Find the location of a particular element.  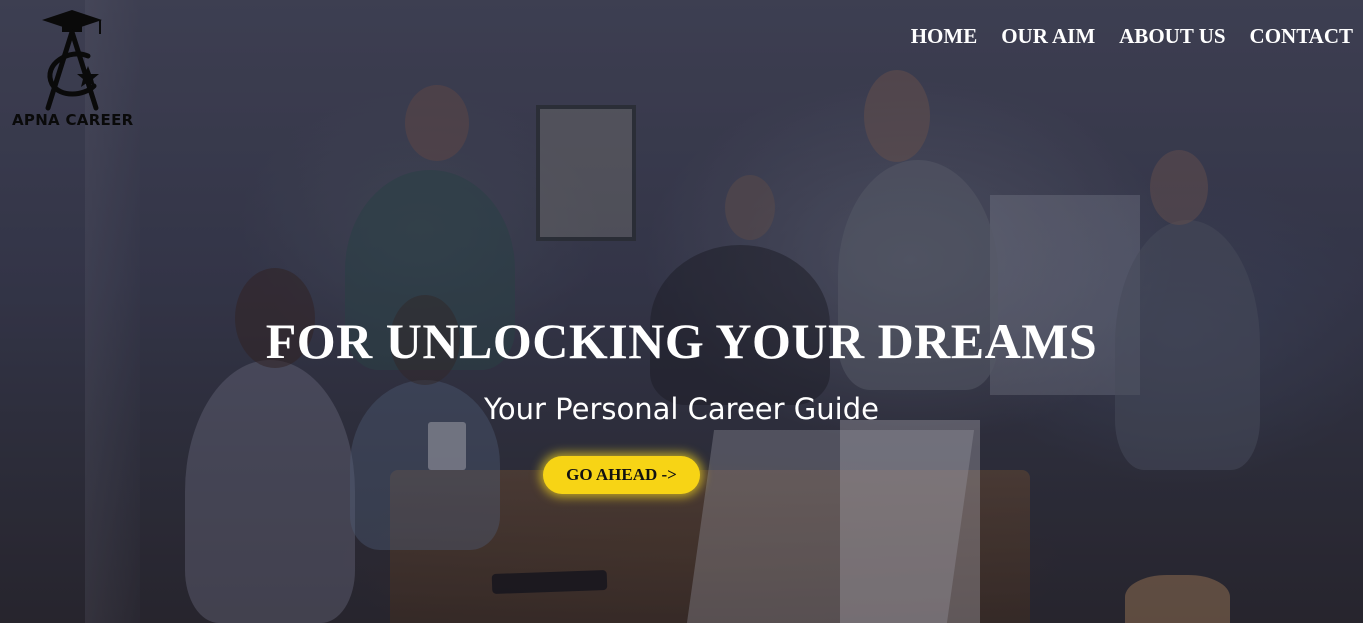

nav-home-link: HOME is located at coordinates (944, 36).